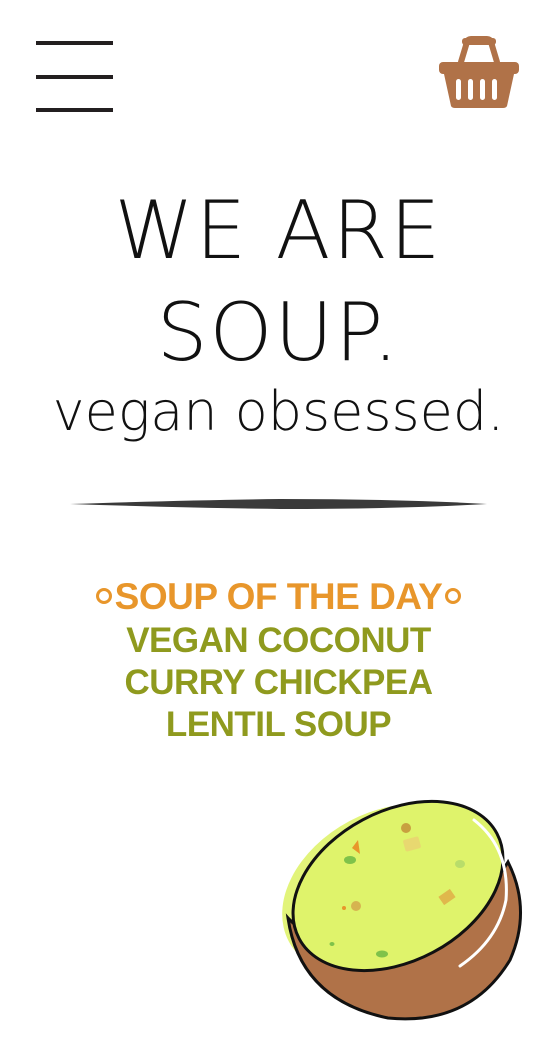  What do you see at coordinates (479, 73) in the screenshot?
I see `basket-icon` at bounding box center [479, 73].